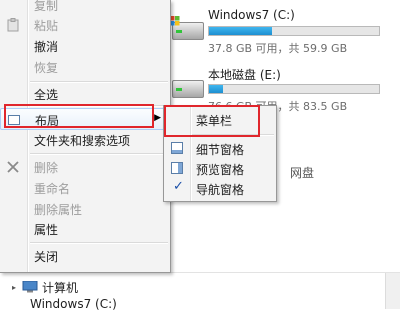 This screenshot has width=400, height=311. I want to click on navigation-pane: ▸ 计算机 Windows7 (C:), so click(200, 291).